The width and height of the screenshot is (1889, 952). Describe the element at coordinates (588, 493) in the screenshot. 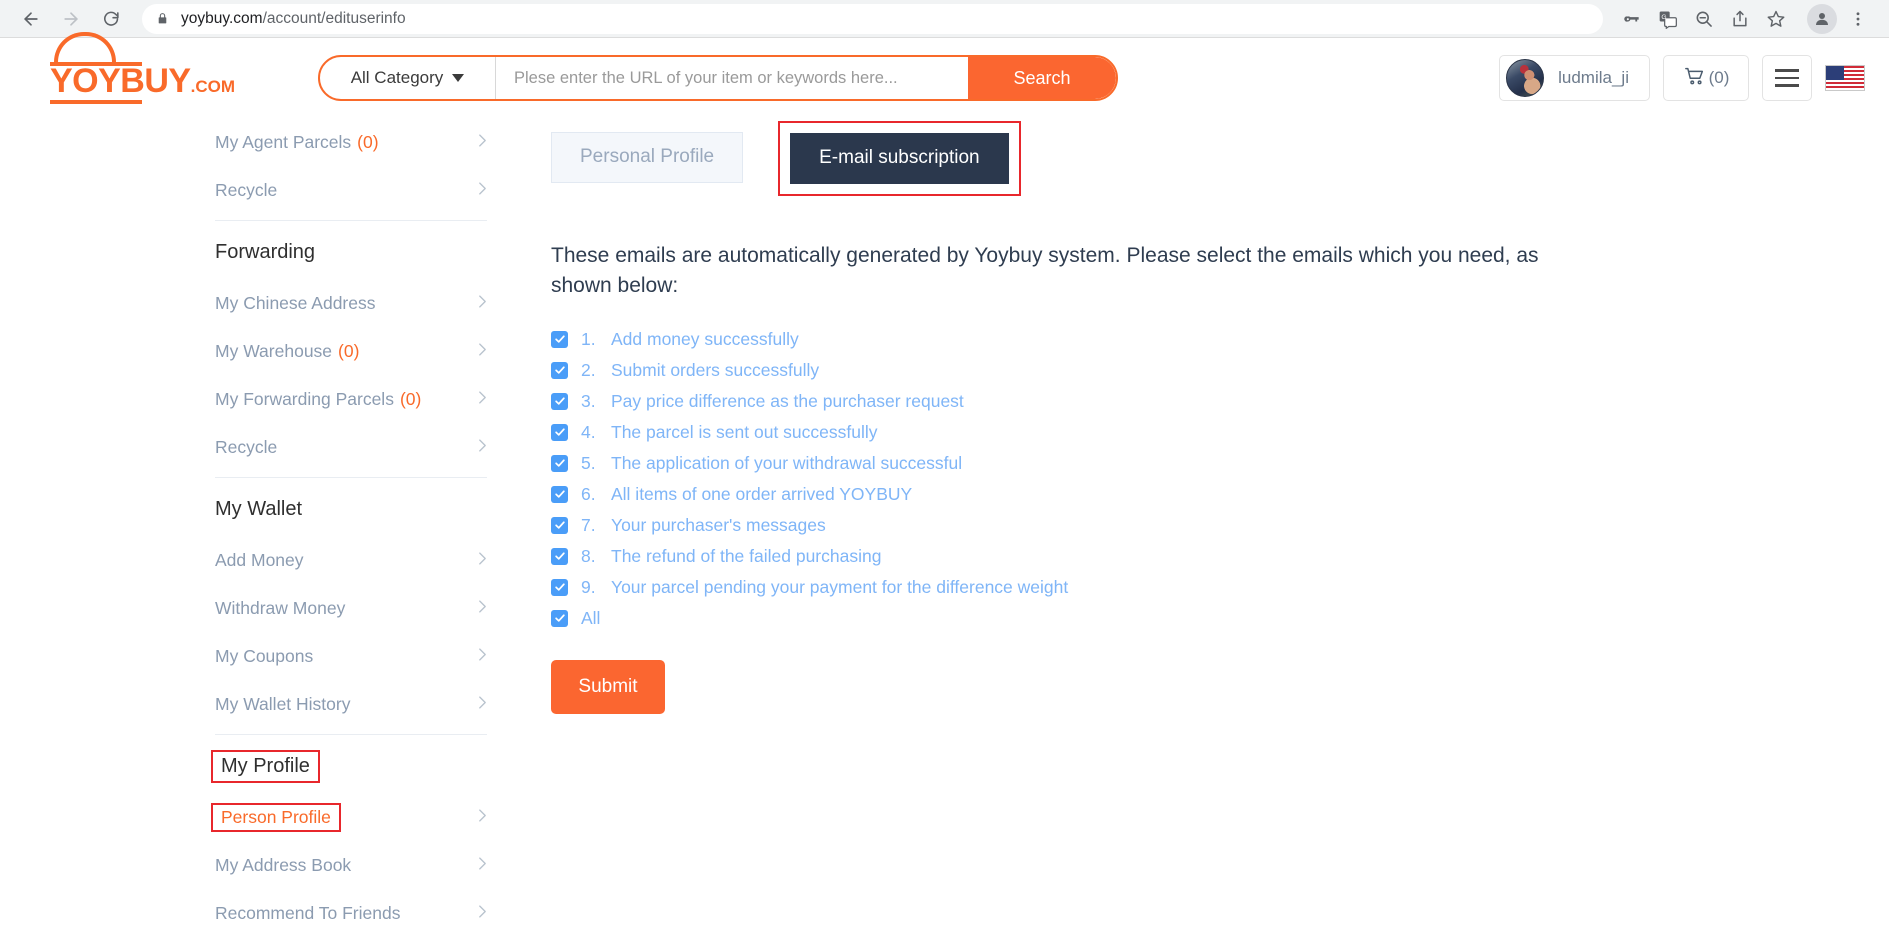

I see `option-number: 6.` at that location.